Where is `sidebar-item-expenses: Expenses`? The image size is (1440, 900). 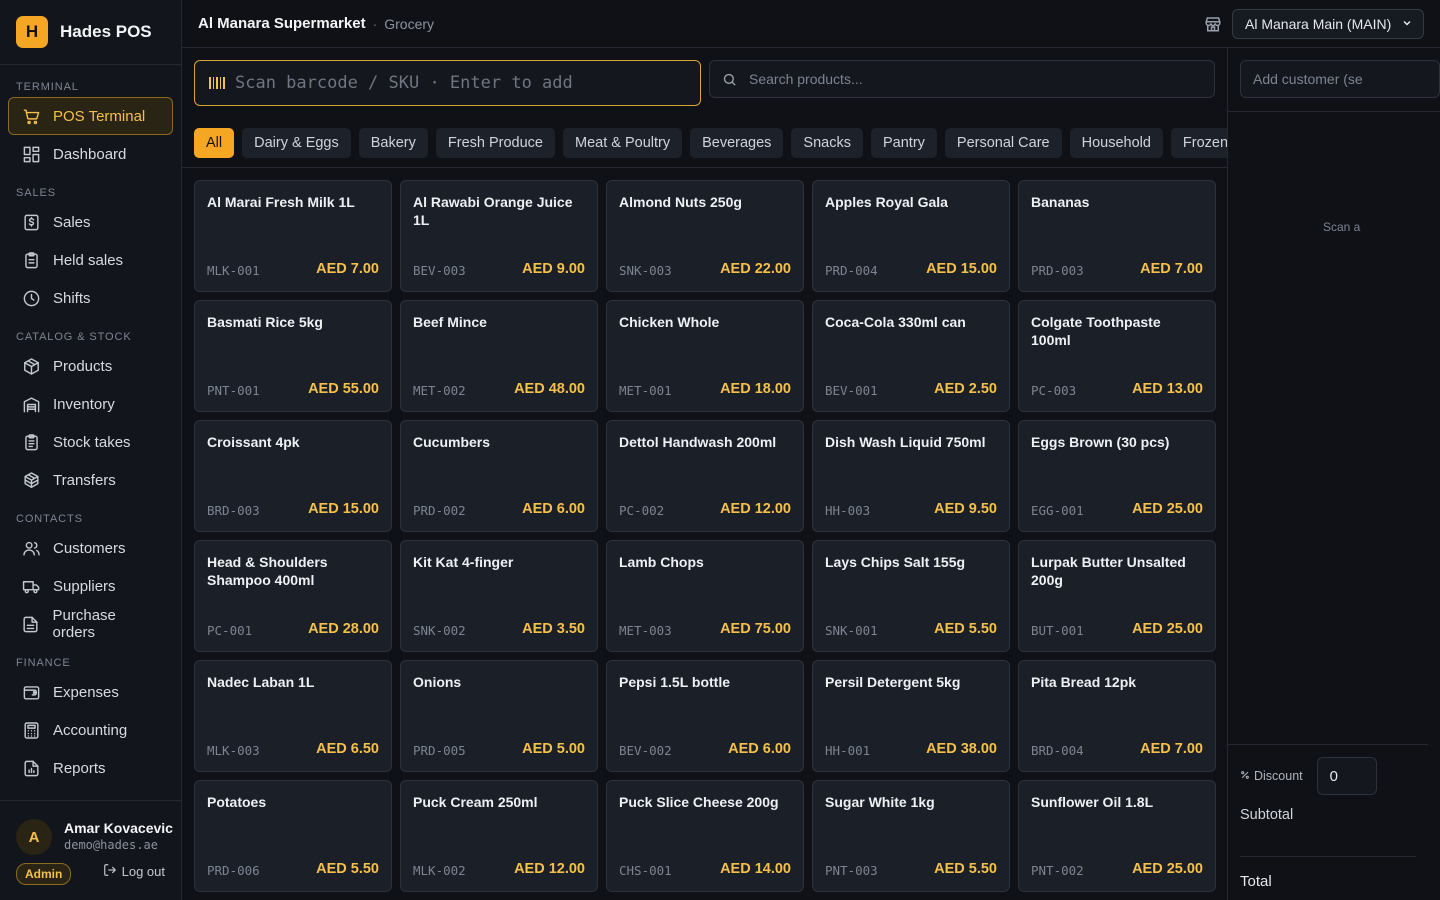 sidebar-item-expenses: Expenses is located at coordinates (90, 692).